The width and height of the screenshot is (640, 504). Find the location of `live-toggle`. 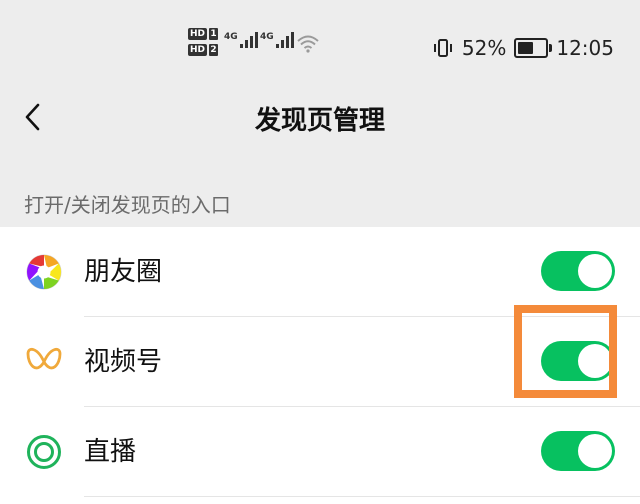

live-toggle is located at coordinates (578, 451).